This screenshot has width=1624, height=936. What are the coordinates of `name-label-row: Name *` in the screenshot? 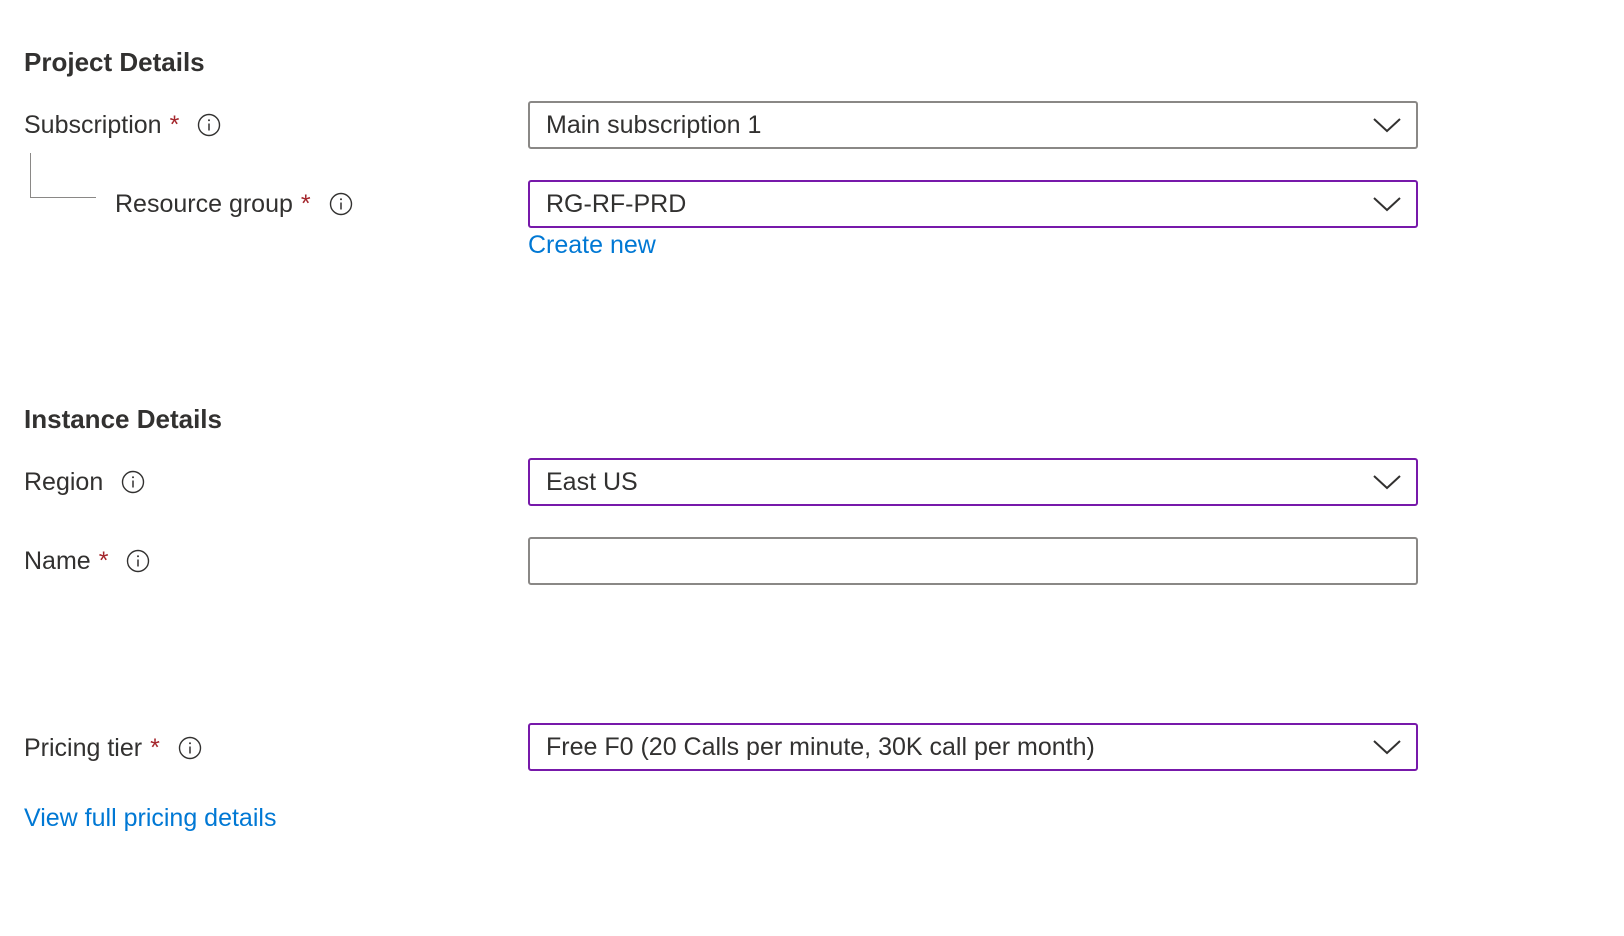 It's located at (87, 561).